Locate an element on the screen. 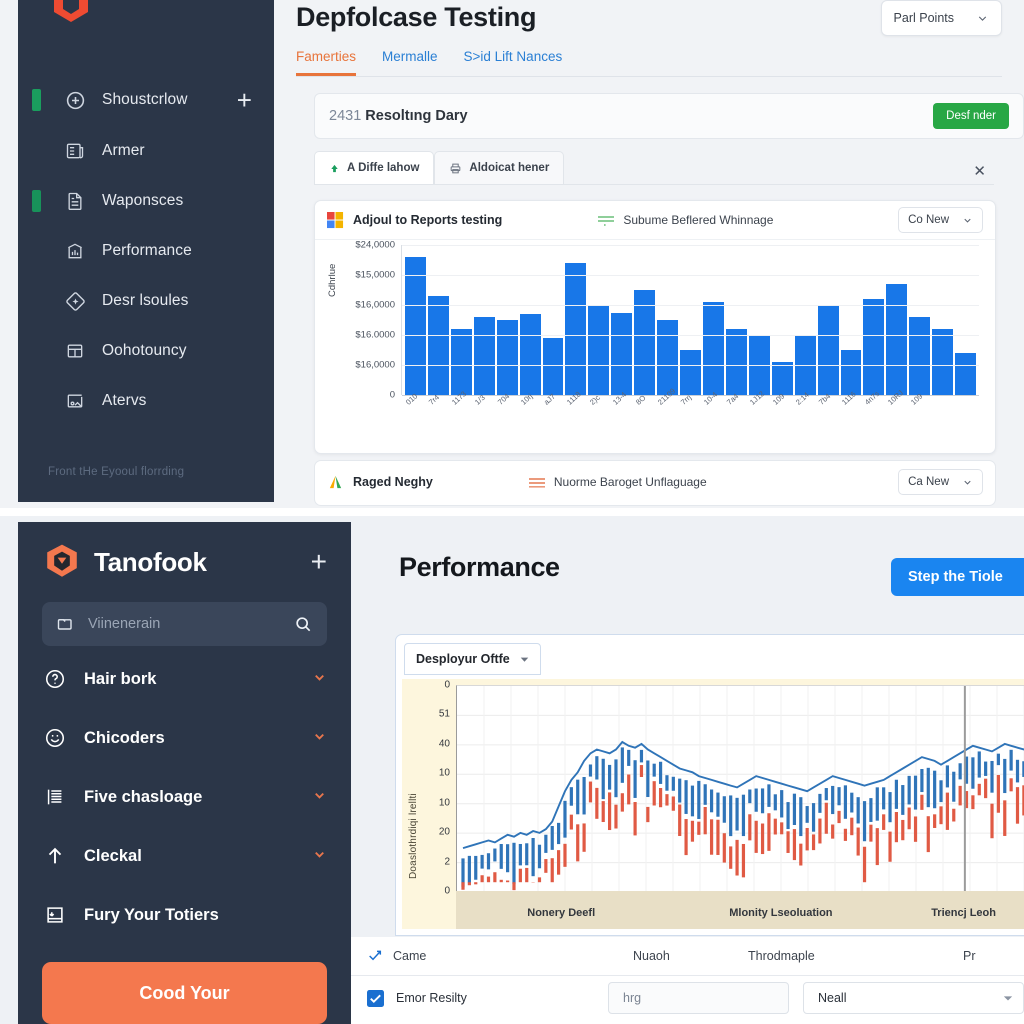  question-circle-icon is located at coordinates (55, 679).